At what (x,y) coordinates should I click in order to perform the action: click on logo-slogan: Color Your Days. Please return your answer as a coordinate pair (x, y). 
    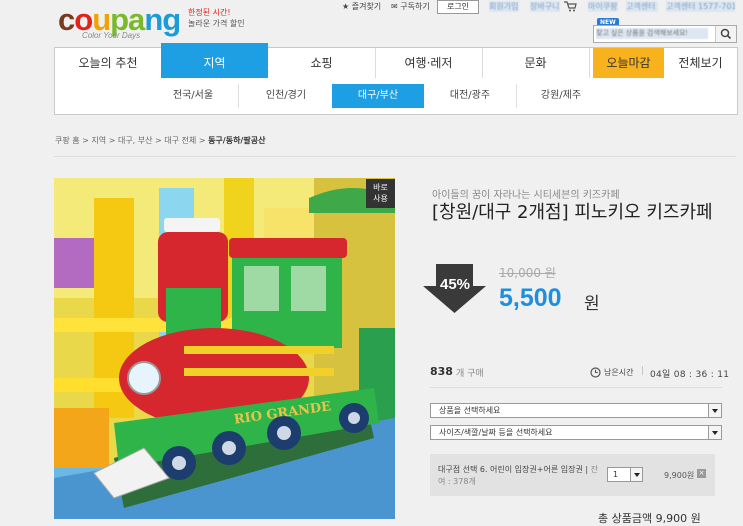
    Looking at the image, I should click on (111, 35).